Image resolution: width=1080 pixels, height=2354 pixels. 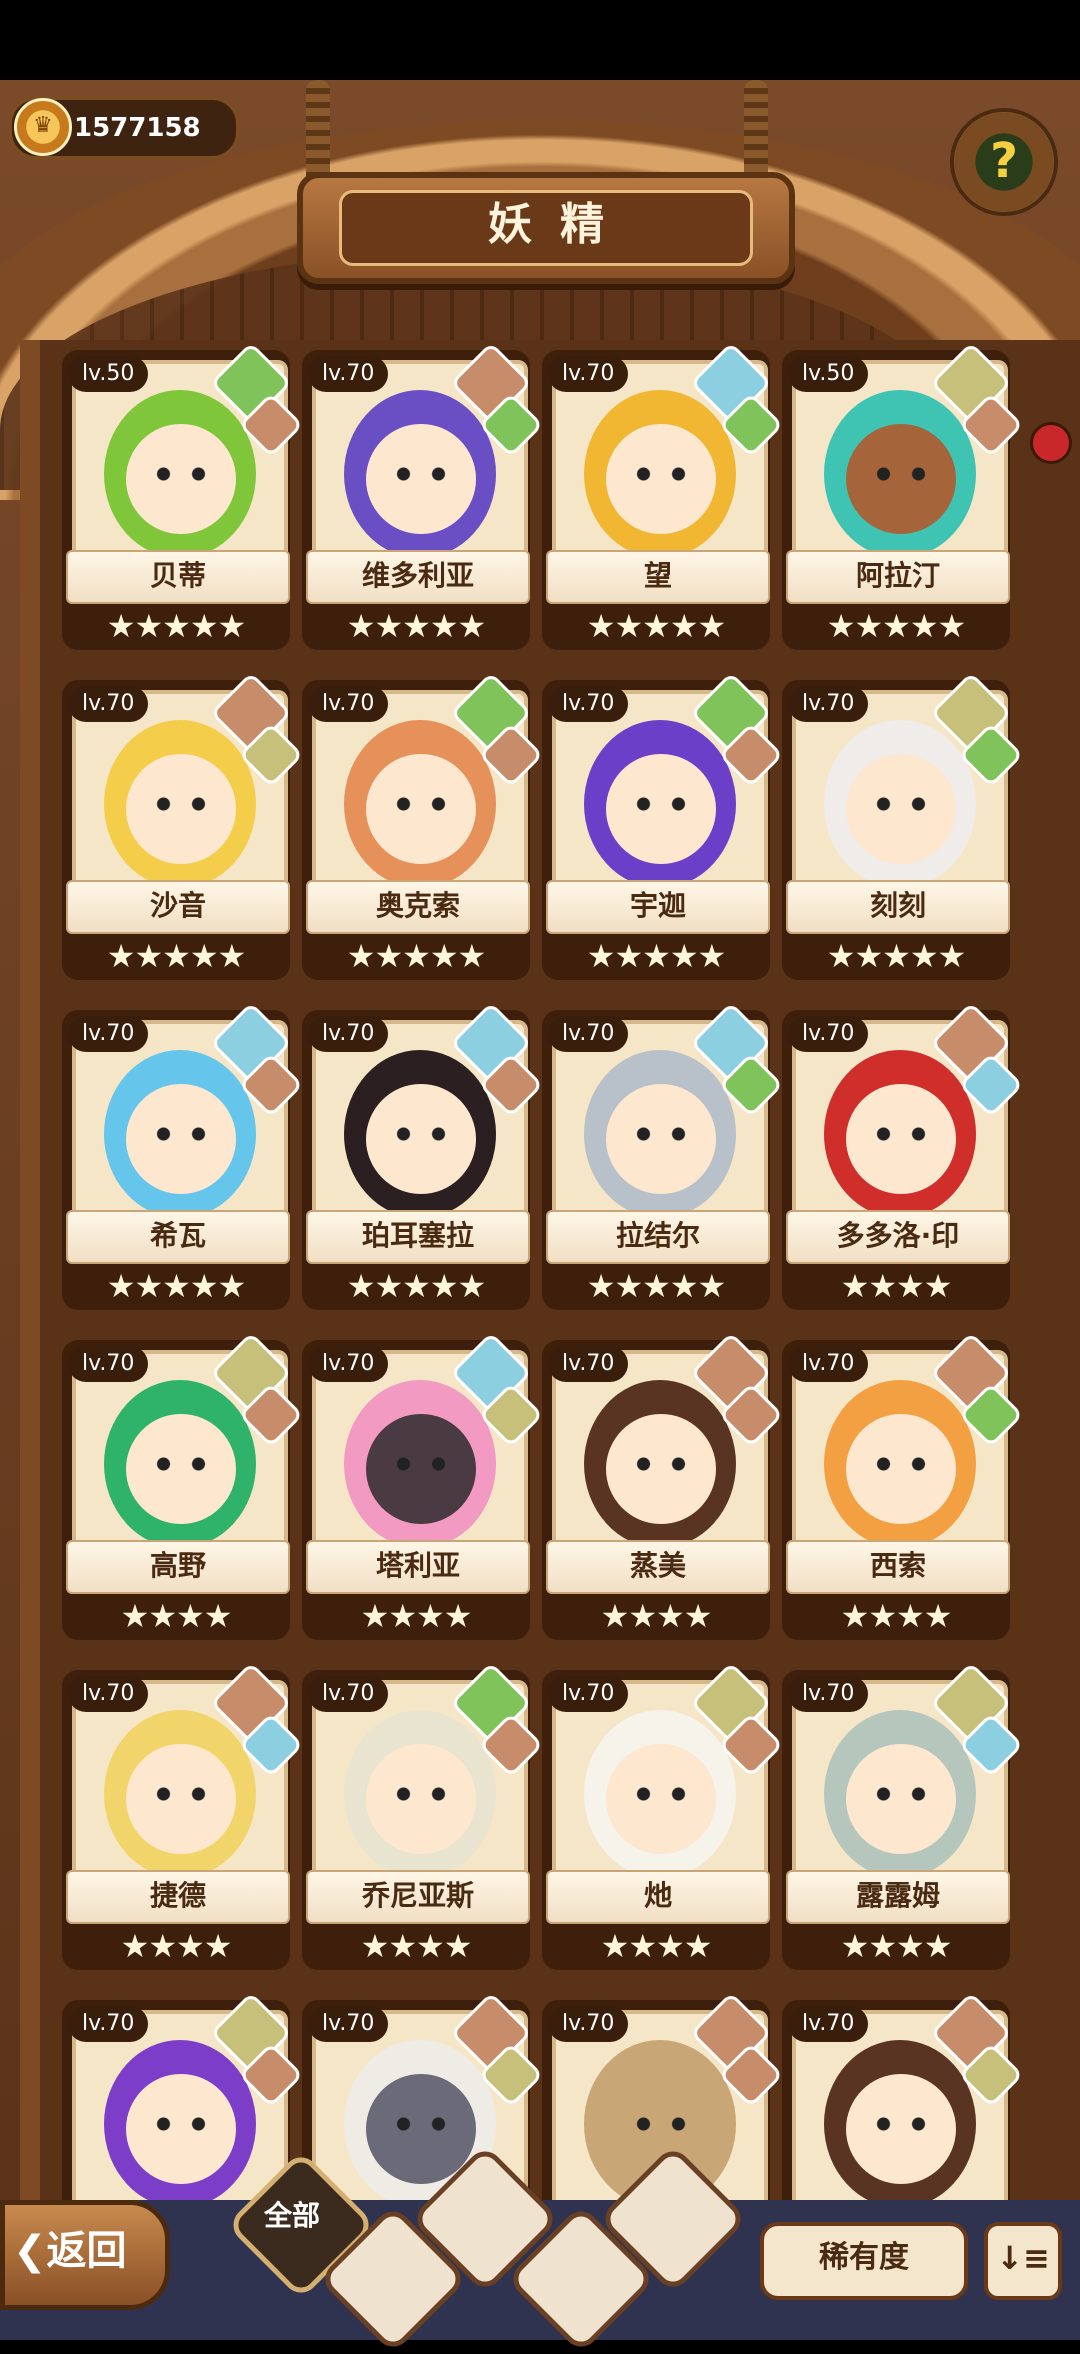 What do you see at coordinates (183, 495) in the screenshot?
I see `fairy-card: lv.50 贝蒂 ★★★★★` at bounding box center [183, 495].